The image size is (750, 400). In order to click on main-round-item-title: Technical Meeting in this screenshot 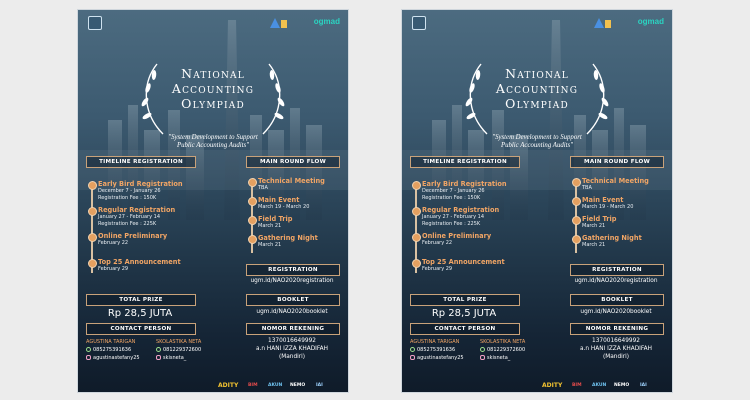, I will do `click(291, 181)`.